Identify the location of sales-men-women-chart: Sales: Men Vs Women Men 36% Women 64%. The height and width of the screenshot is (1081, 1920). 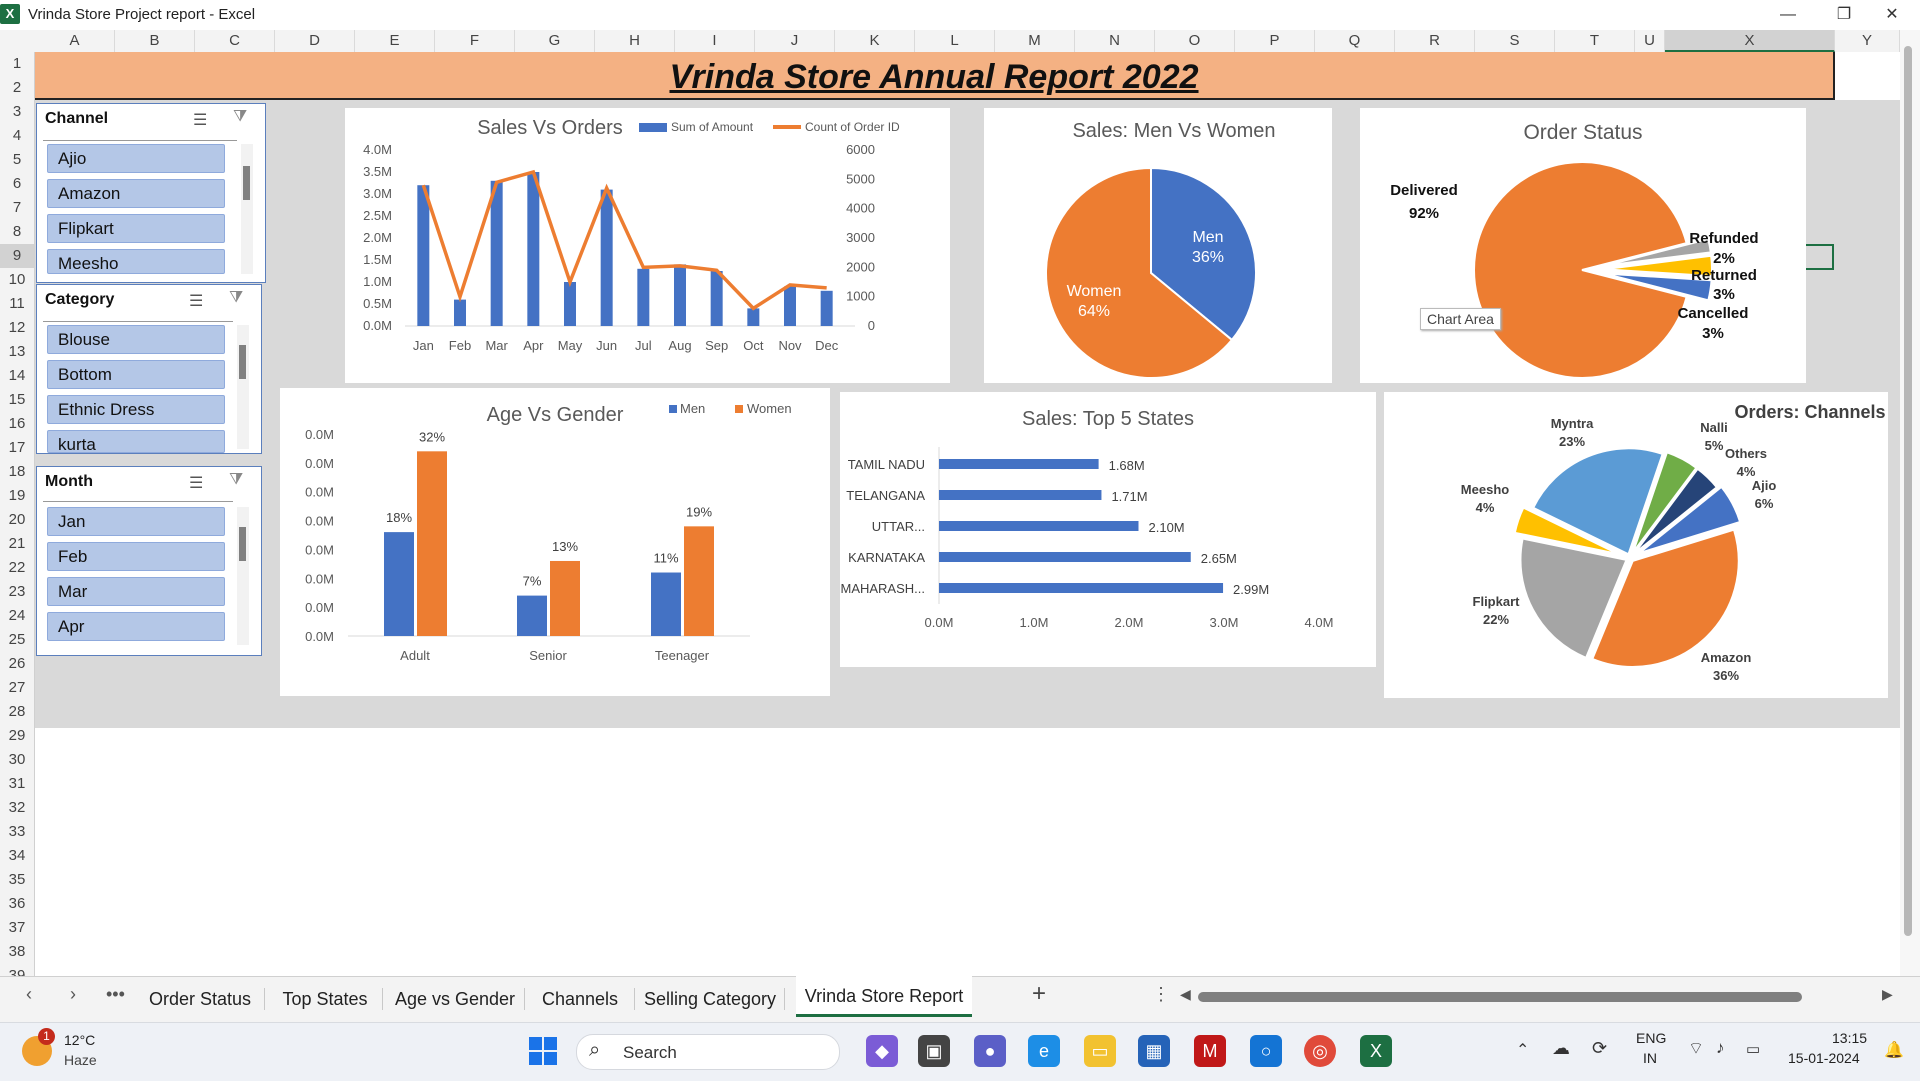
(1158, 245).